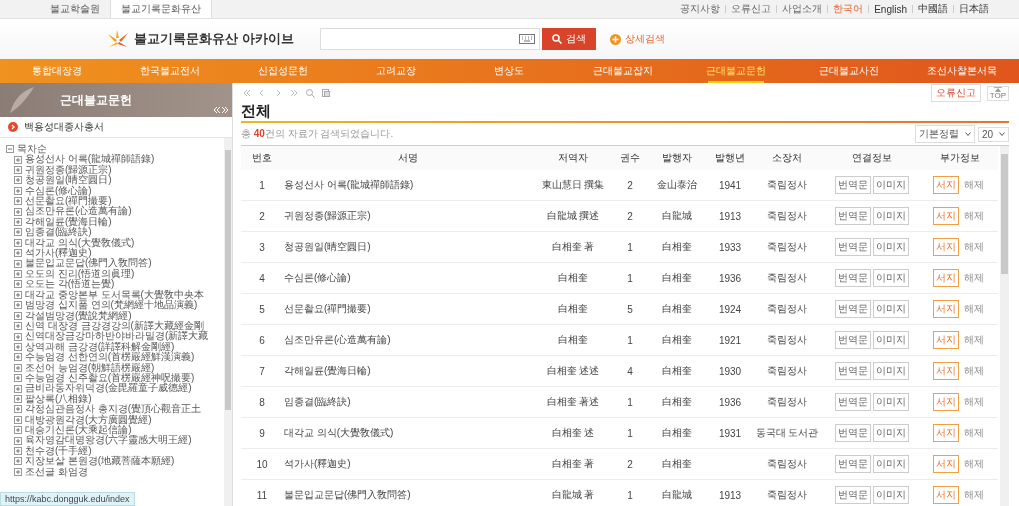  I want to click on search-field, so click(430, 39).